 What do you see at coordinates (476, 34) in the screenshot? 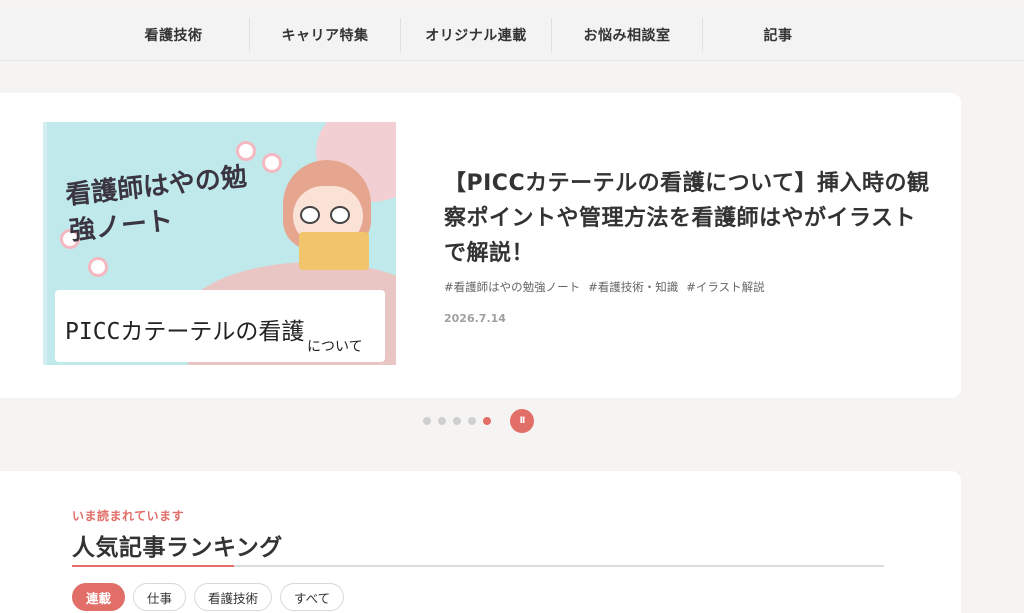
I see `nav-item-original-series: オリジナル連載` at bounding box center [476, 34].